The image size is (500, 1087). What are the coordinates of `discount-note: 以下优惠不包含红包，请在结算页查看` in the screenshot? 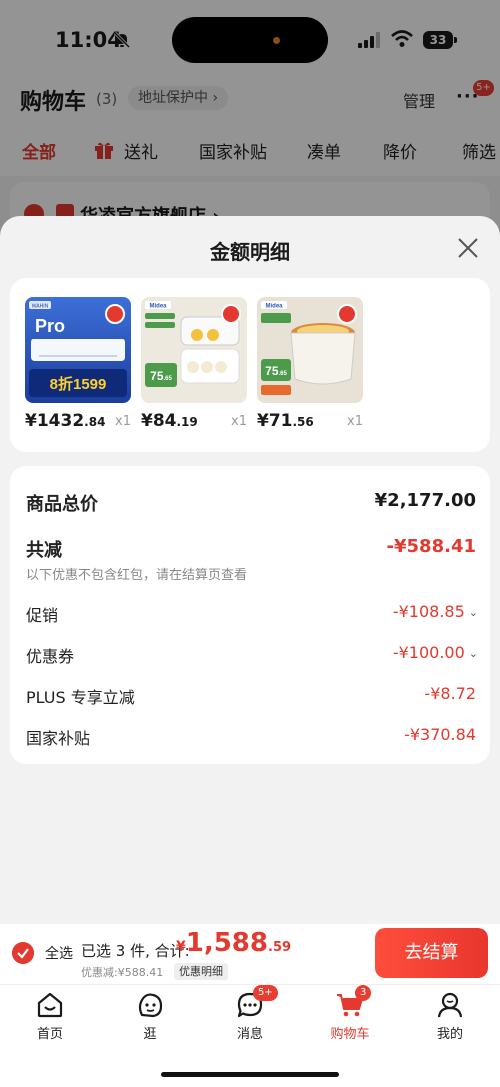 It's located at (137, 575).